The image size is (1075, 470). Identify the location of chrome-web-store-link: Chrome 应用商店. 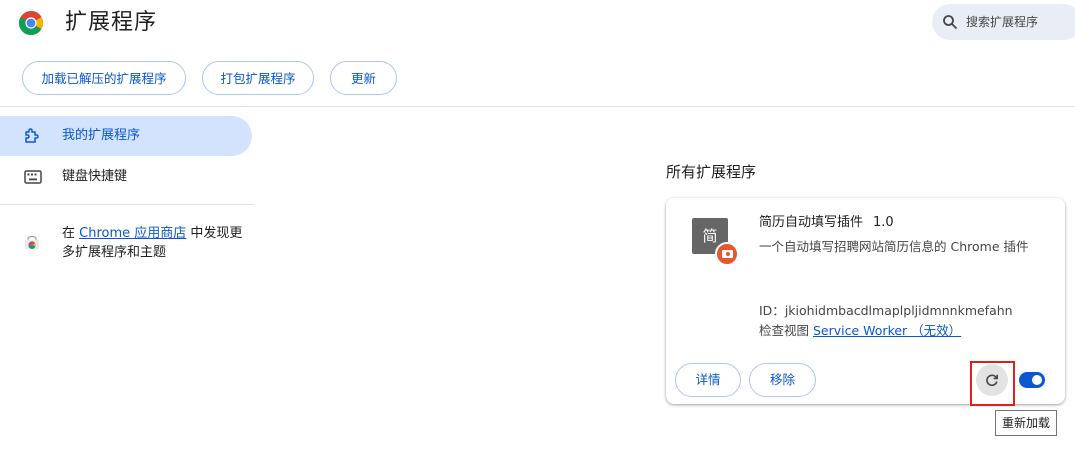
(132, 233).